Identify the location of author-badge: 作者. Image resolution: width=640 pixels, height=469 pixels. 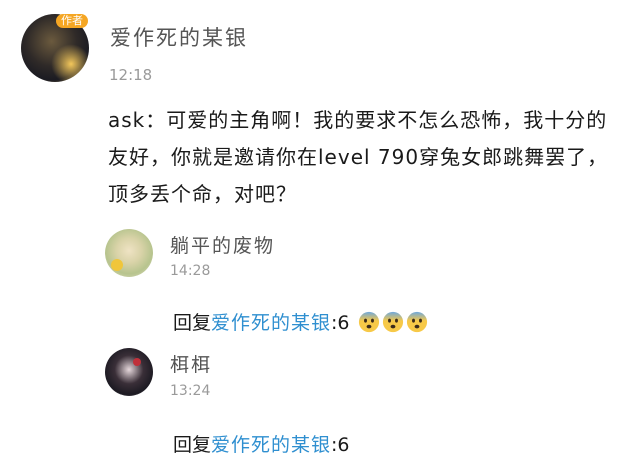
(72, 21).